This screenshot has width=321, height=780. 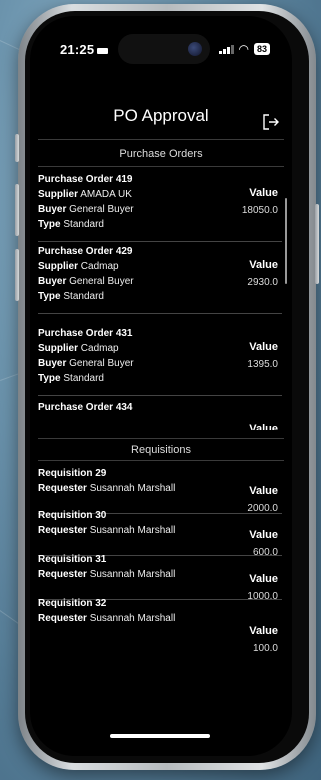 I want to click on page-title: PO Approval, so click(x=161, y=115).